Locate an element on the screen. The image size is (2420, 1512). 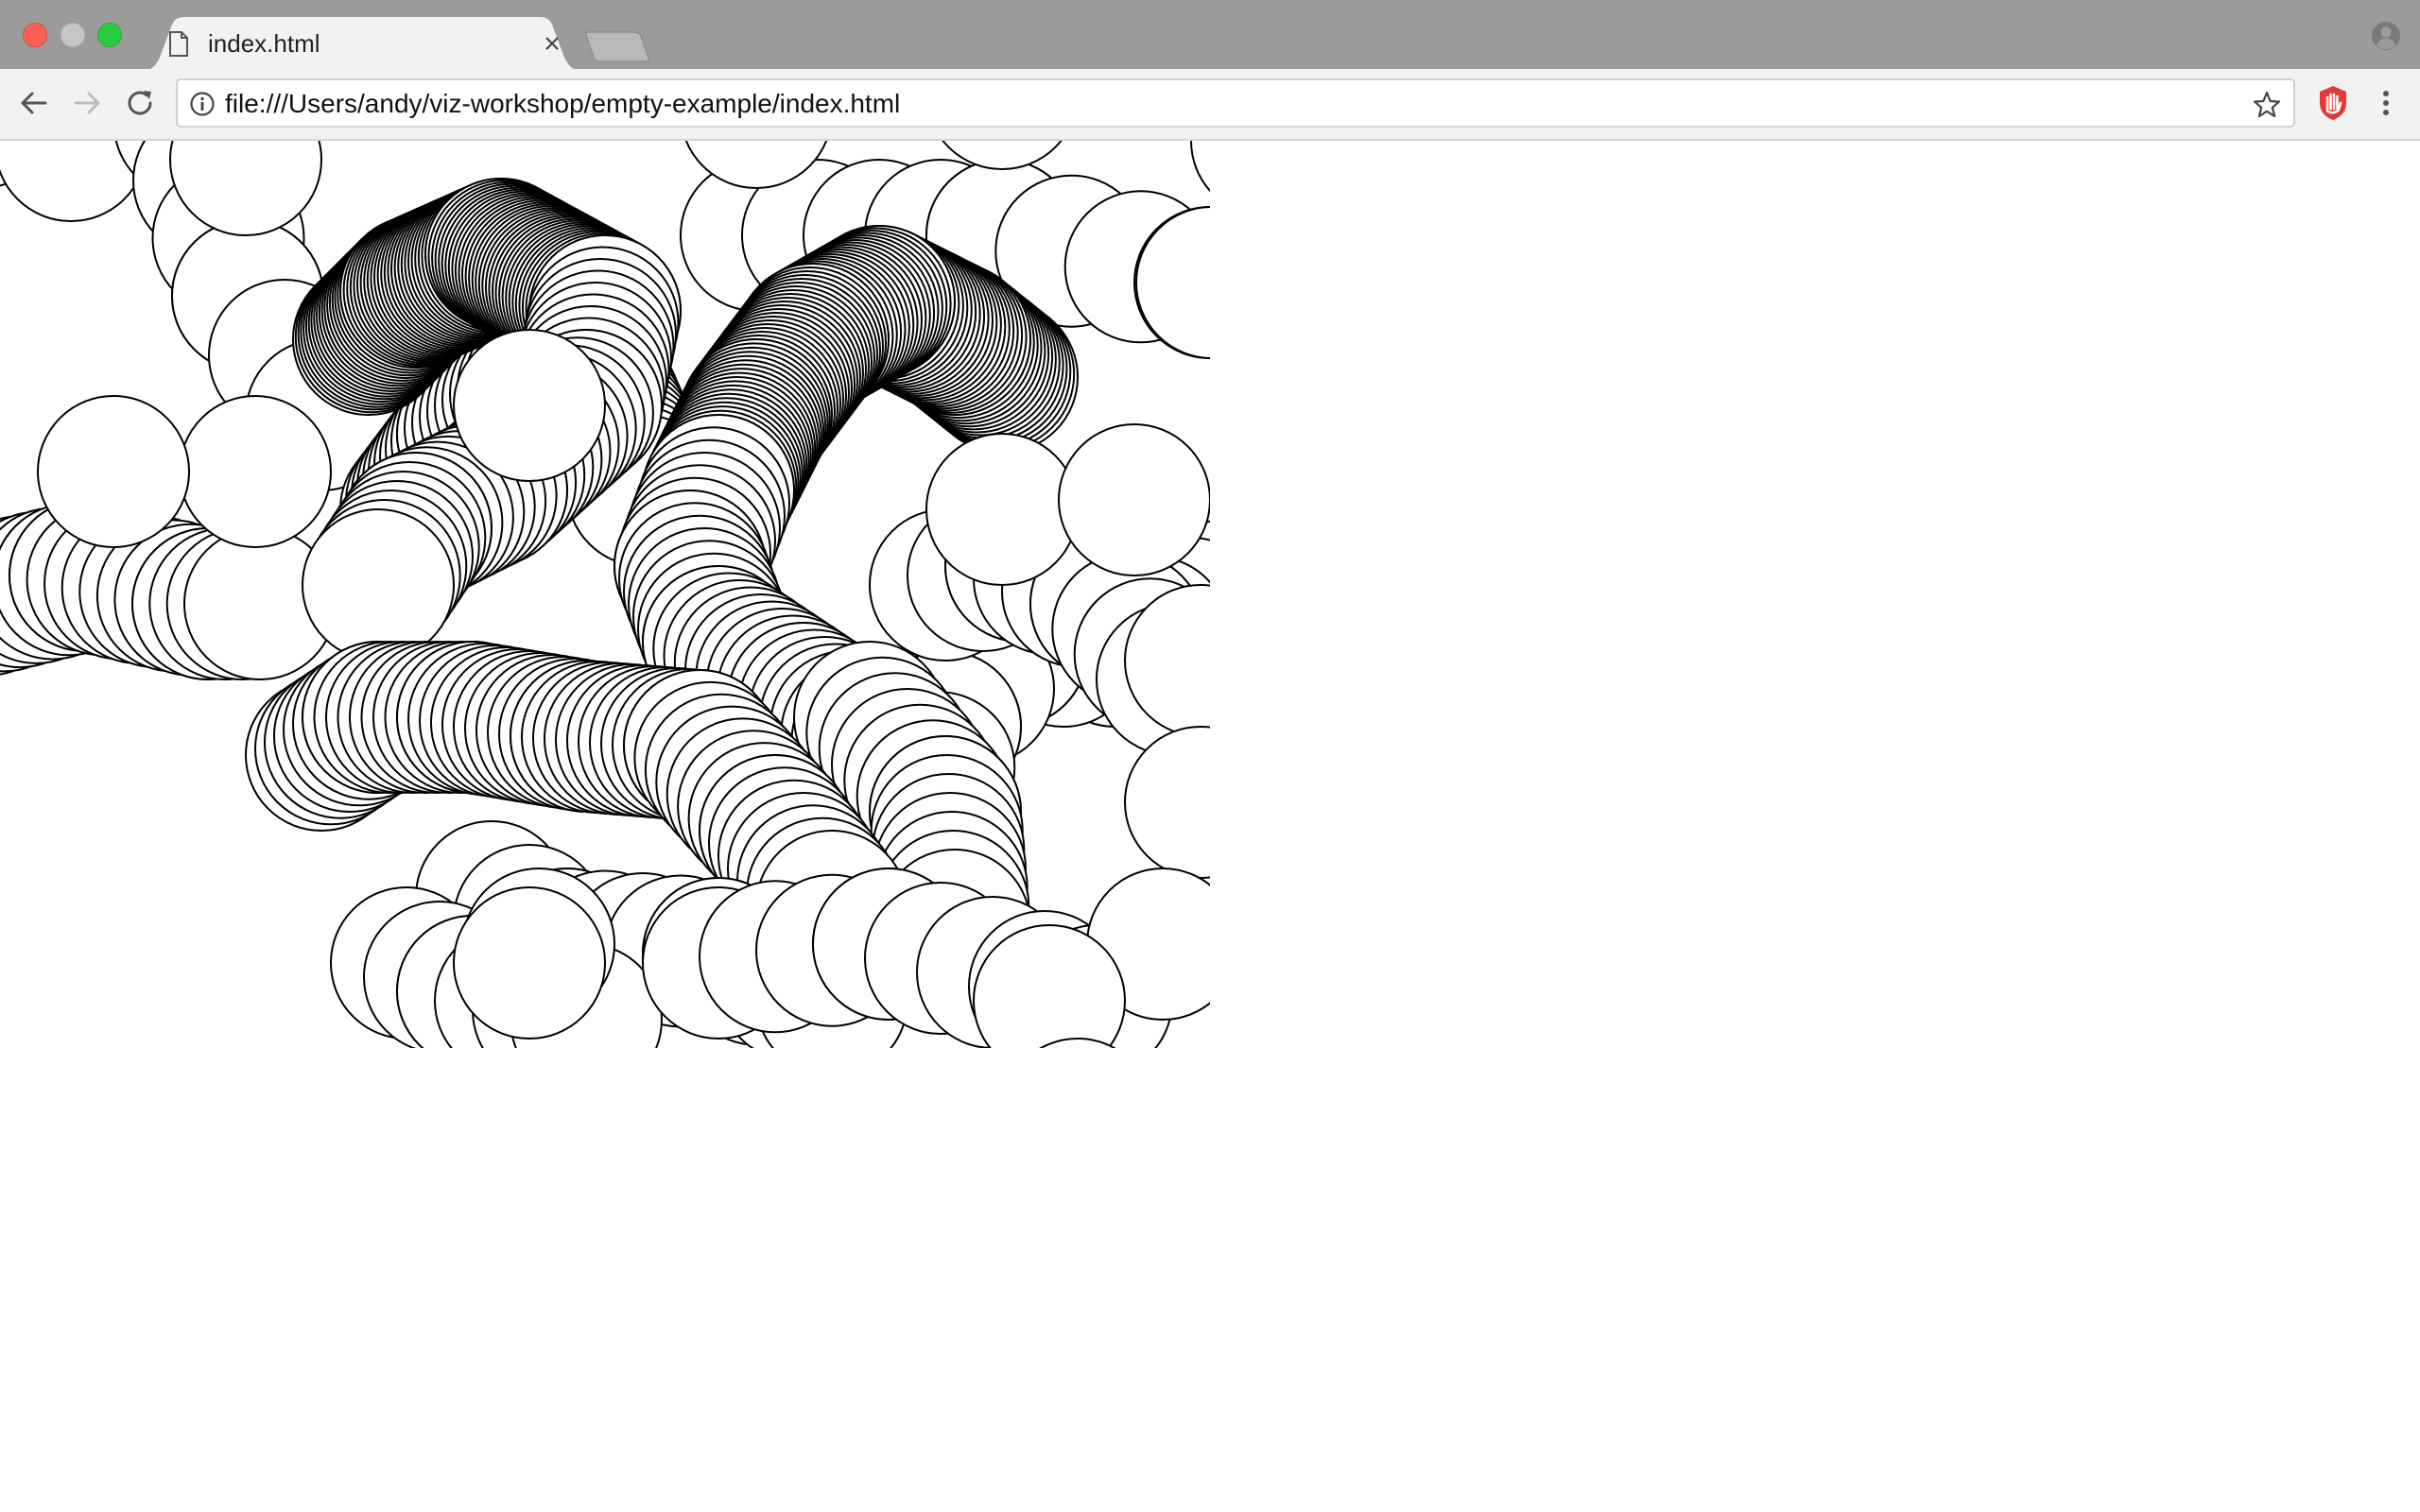
window-zoom-button is located at coordinates (109, 35).